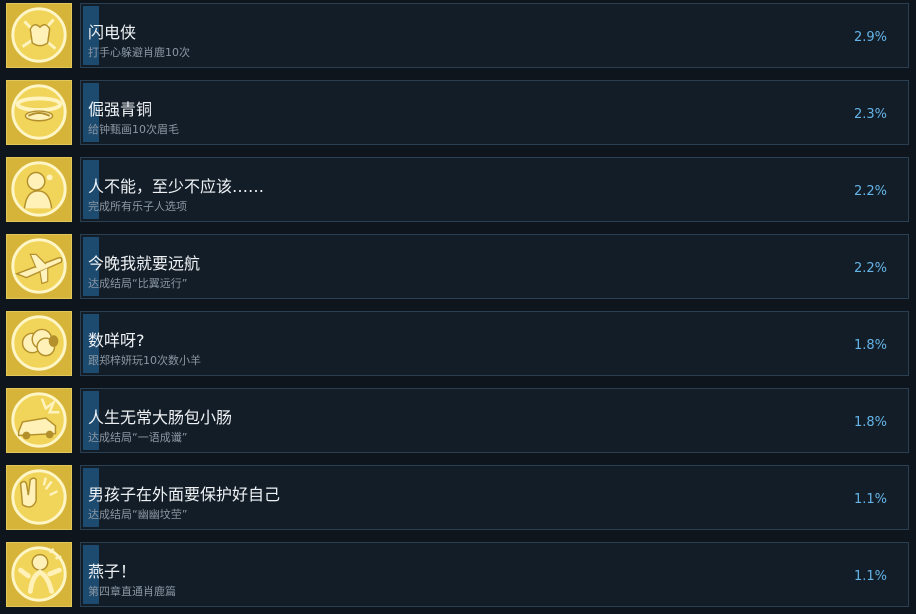 This screenshot has height=614, width=916. I want to click on achievement-row: 闪电侠 打手心躲避肖鹿10次 2.9%, so click(458, 35).